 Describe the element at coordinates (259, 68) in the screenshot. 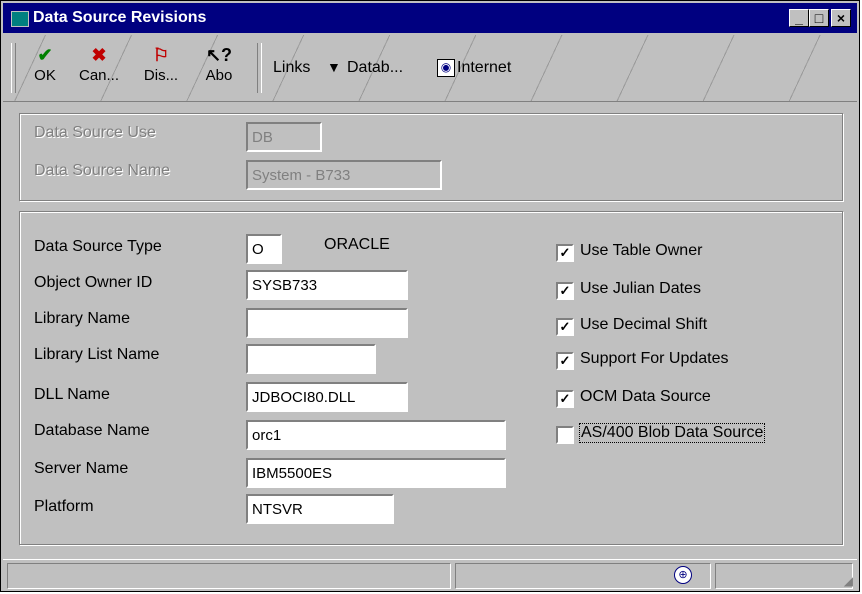

I see `toolbar-separator` at that location.